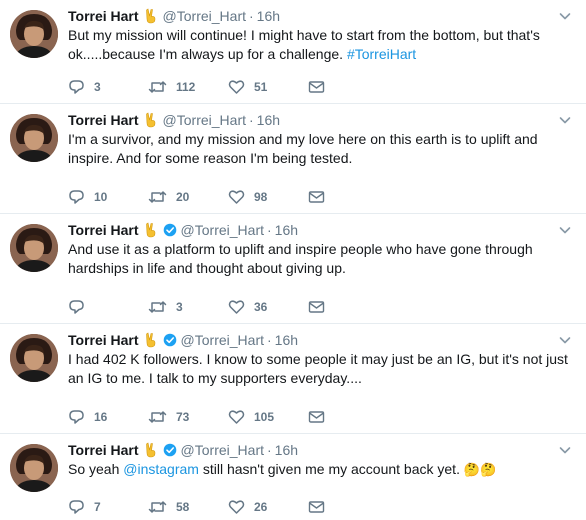 This screenshot has width=586, height=520. I want to click on reply-button: 3, so click(108, 87).